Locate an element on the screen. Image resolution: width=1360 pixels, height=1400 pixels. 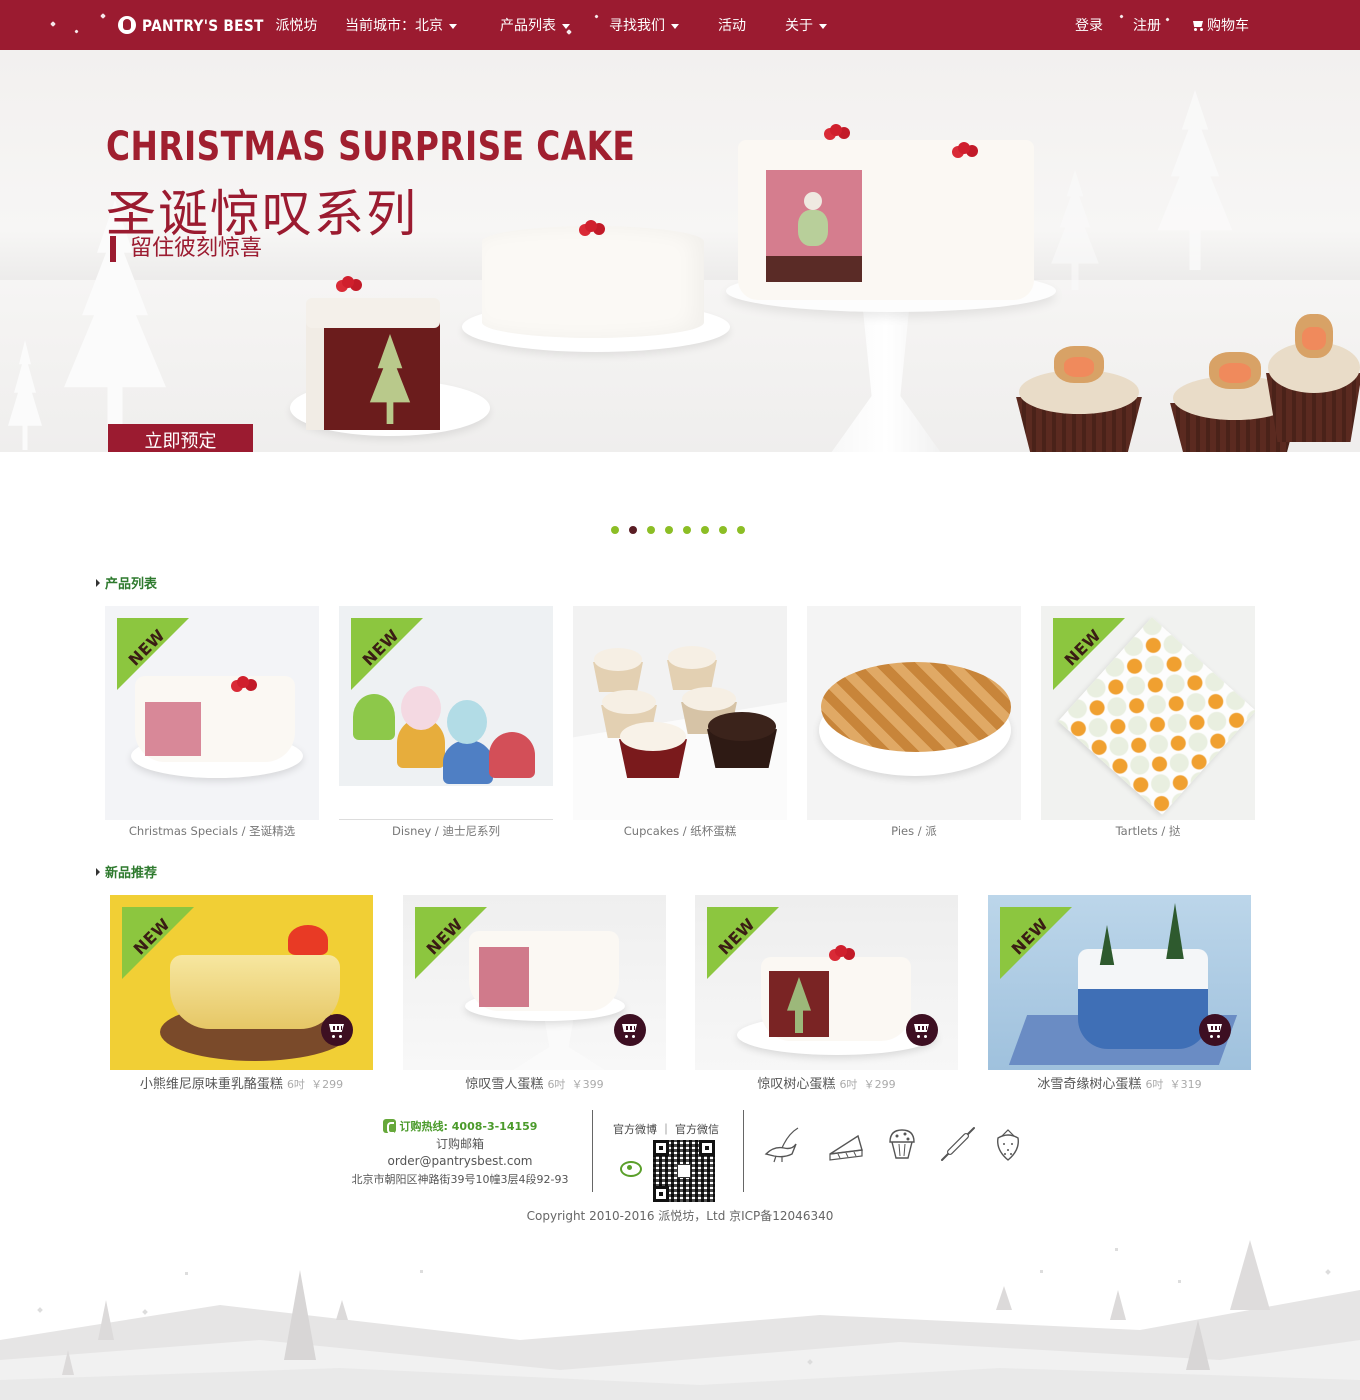
product-name-line: 惊叹树心蛋糕 6吋 ￥299 is located at coordinates (826, 1082).